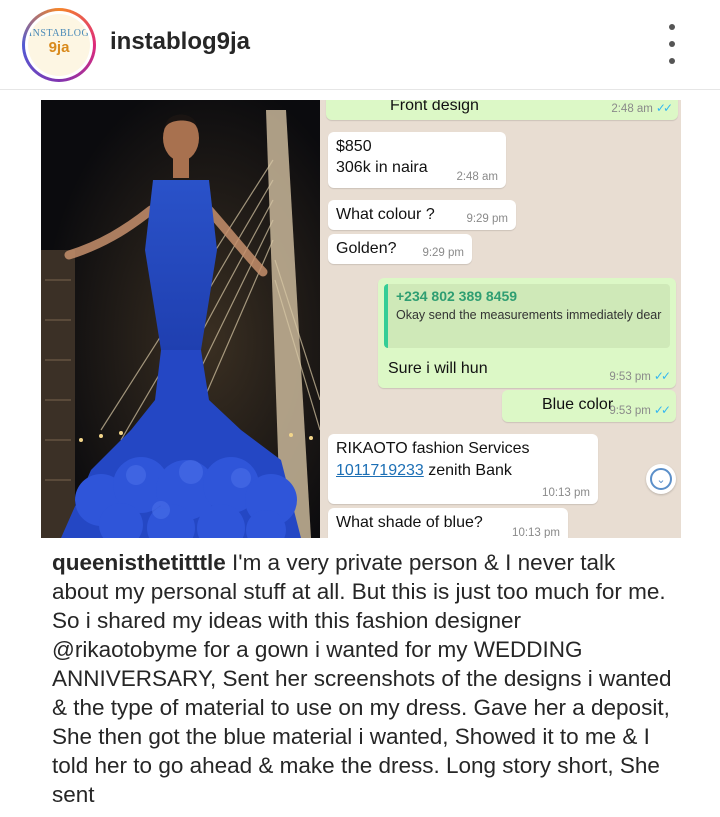 This screenshot has width=720, height=817. I want to click on post-username: instablog9ja, so click(180, 42).